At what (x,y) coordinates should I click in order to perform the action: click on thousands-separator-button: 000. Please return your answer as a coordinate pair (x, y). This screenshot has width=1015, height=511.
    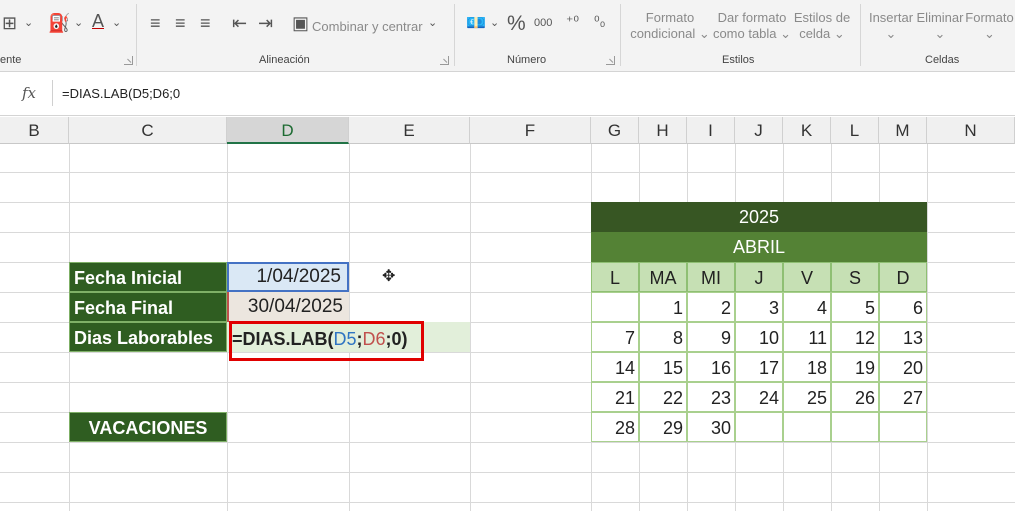
    Looking at the image, I should click on (543, 23).